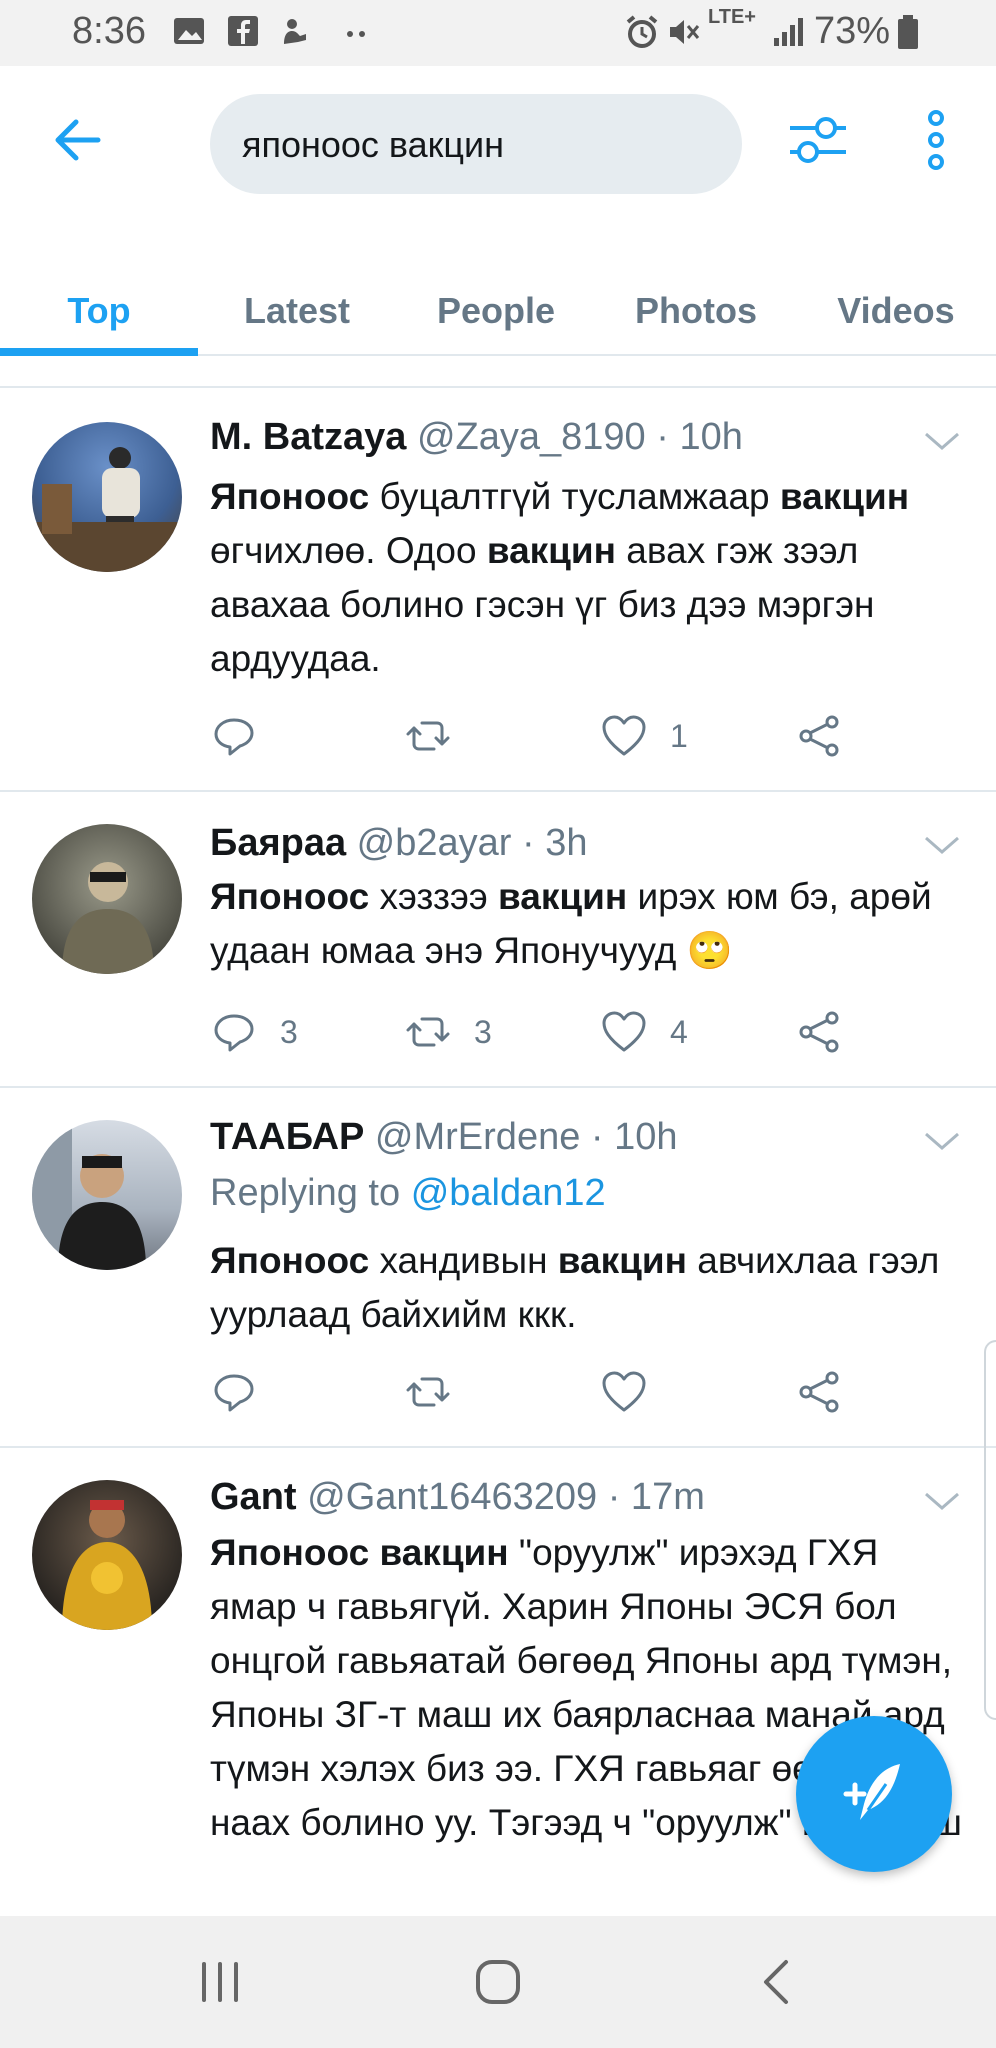  I want to click on compose-tweet-button, so click(874, 1794).